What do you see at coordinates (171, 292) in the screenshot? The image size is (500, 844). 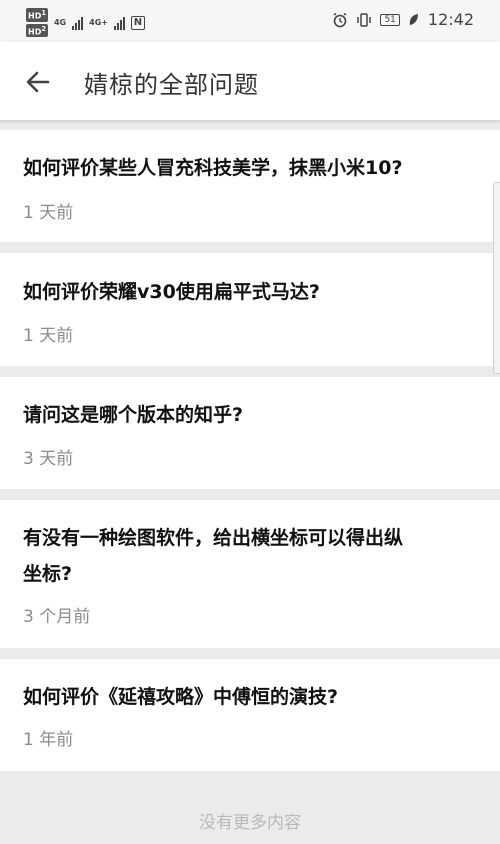 I see `question-title: 如何评价荣耀v30使用扁平式马达?` at bounding box center [171, 292].